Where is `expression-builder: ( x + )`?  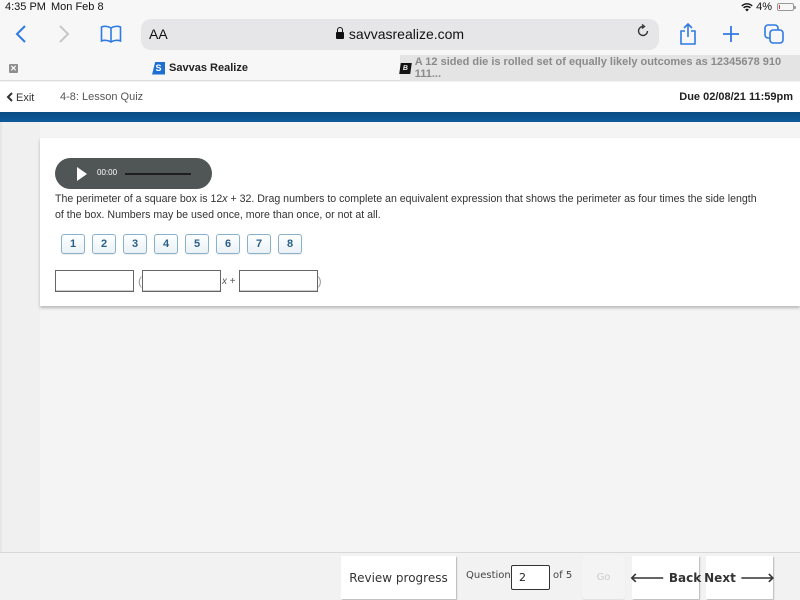
expression-builder: ( x + ) is located at coordinates (188, 281).